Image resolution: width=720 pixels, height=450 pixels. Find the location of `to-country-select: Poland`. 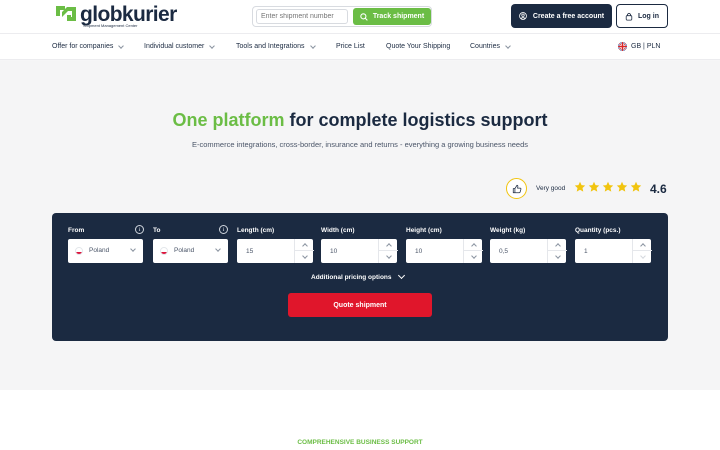

to-country-select: Poland is located at coordinates (190, 251).